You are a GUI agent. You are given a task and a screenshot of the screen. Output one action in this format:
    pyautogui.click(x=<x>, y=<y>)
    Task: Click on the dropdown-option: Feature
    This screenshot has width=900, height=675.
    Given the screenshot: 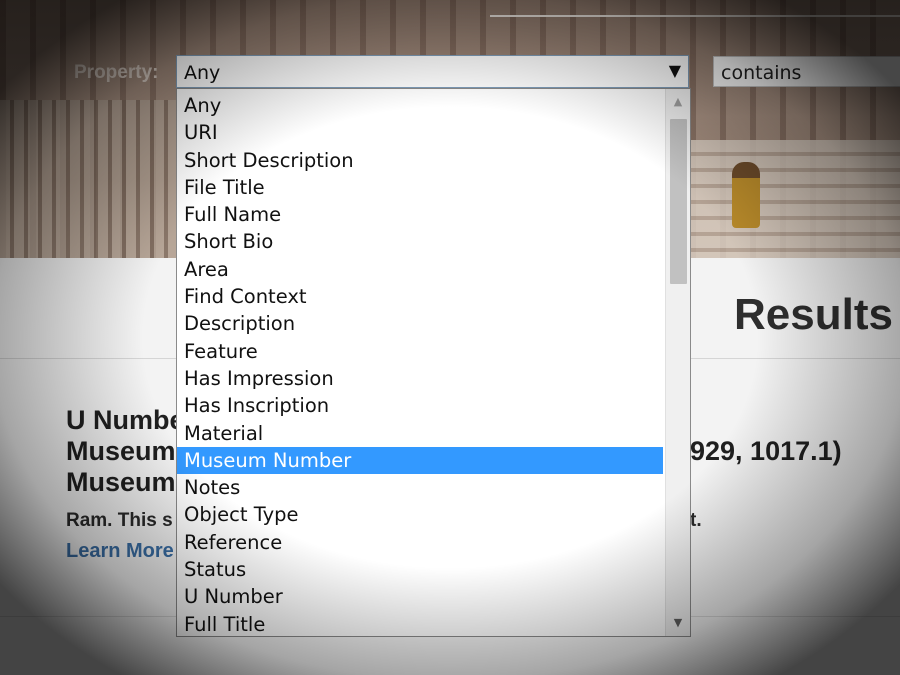 What is the action you would take?
    pyautogui.click(x=420, y=351)
    